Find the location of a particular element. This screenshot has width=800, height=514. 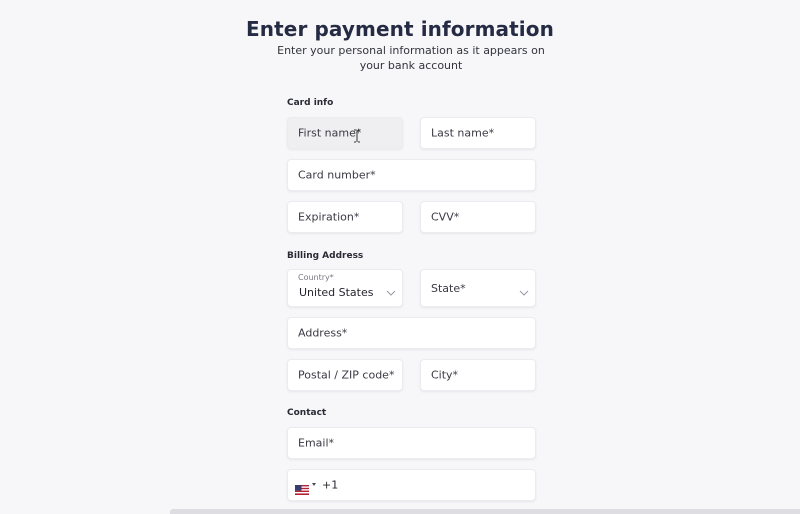

card-info-section-label: Card info is located at coordinates (310, 103).